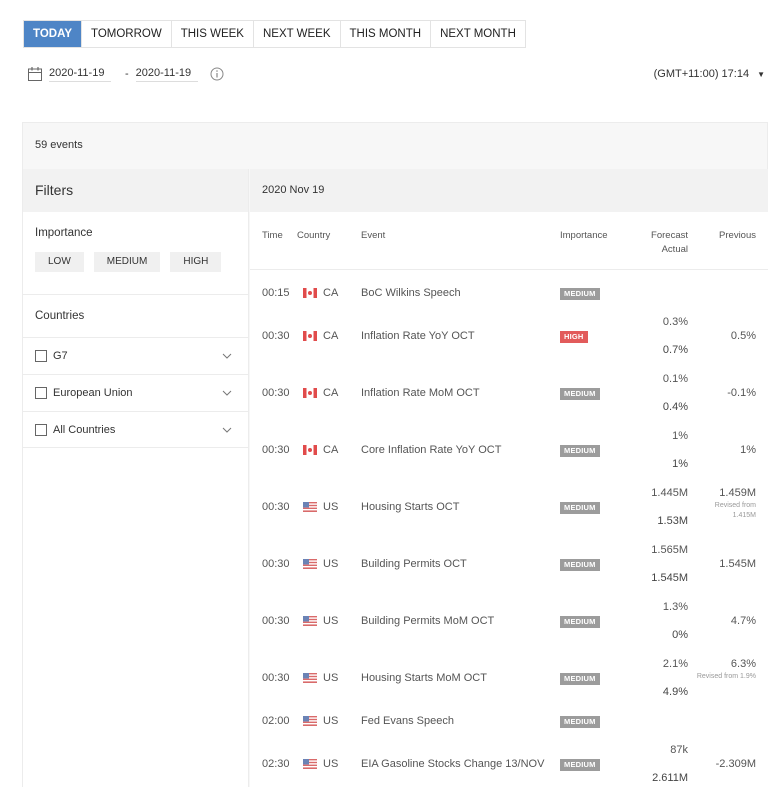 This screenshot has width=770, height=787. What do you see at coordinates (60, 316) in the screenshot?
I see `countries-label: Countries` at bounding box center [60, 316].